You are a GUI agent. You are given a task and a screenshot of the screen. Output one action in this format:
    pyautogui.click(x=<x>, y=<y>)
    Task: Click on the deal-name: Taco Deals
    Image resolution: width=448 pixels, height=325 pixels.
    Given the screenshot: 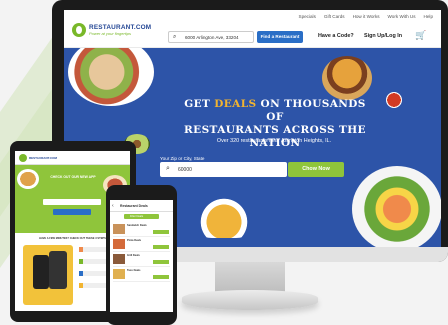 What is the action you would take?
    pyautogui.click(x=134, y=270)
    